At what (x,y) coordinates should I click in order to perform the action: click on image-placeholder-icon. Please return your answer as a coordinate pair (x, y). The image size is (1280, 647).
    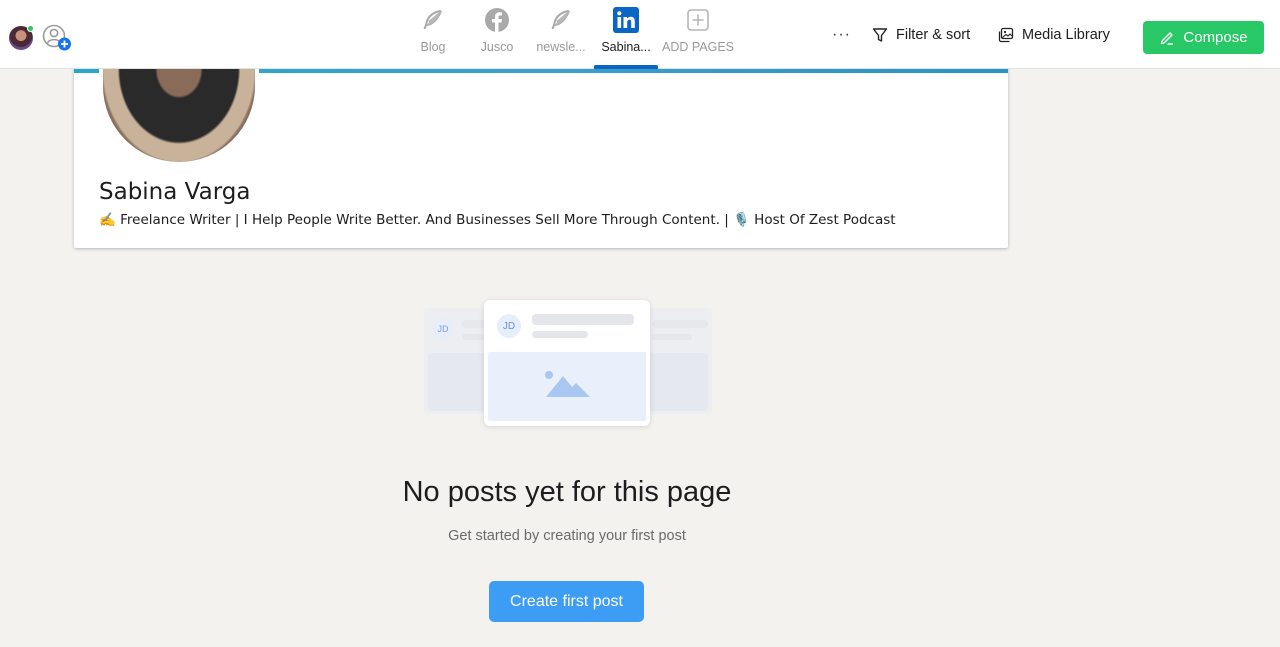
    Looking at the image, I should click on (567, 384).